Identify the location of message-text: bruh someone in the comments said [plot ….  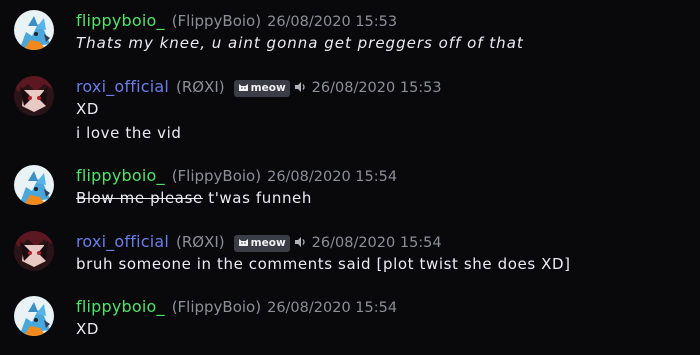
(323, 264).